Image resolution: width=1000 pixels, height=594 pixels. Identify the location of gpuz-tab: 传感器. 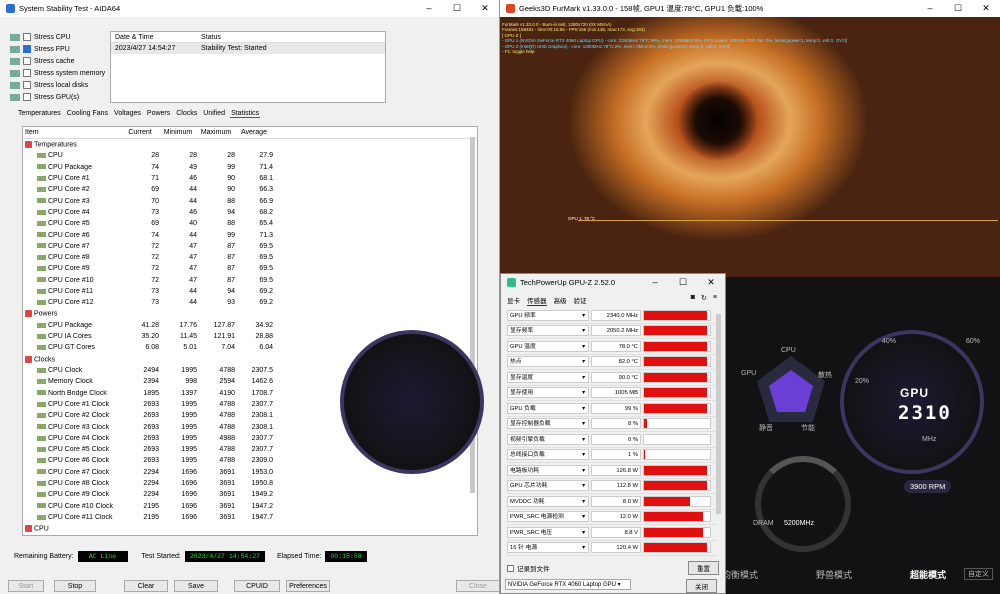
(537, 300).